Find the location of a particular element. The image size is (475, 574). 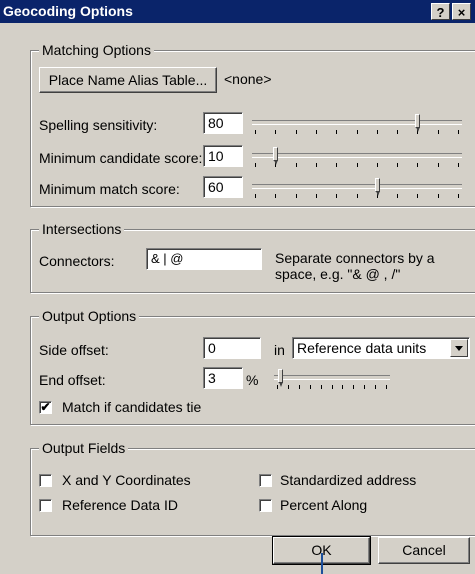

units-selected-value: Reference data units is located at coordinates (362, 348).